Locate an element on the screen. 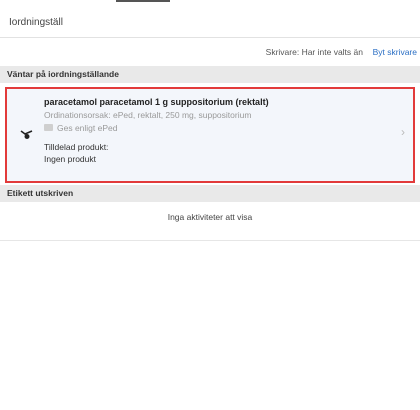 The width and height of the screenshot is (420, 410). page-title: Iordningställ is located at coordinates (36, 22).